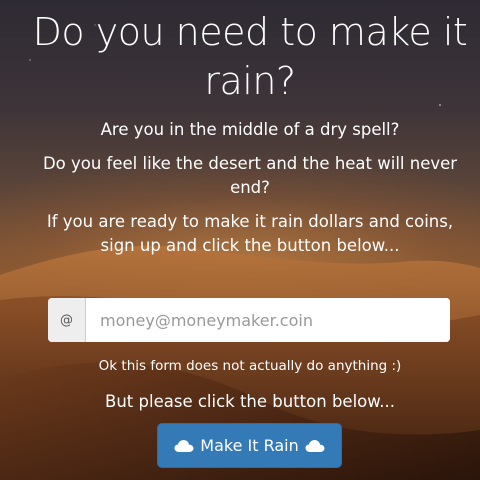 Image resolution: width=480 pixels, height=480 pixels. I want to click on button-label: Make It Rain, so click(249, 445).